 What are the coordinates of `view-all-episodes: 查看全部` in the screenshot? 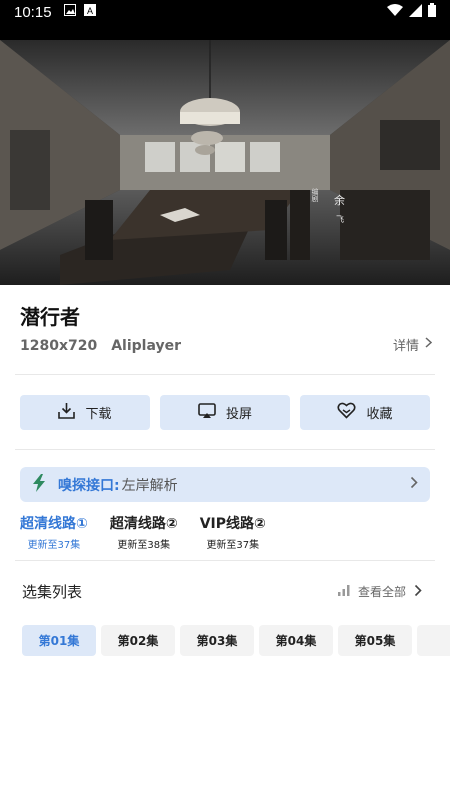 It's located at (379, 591).